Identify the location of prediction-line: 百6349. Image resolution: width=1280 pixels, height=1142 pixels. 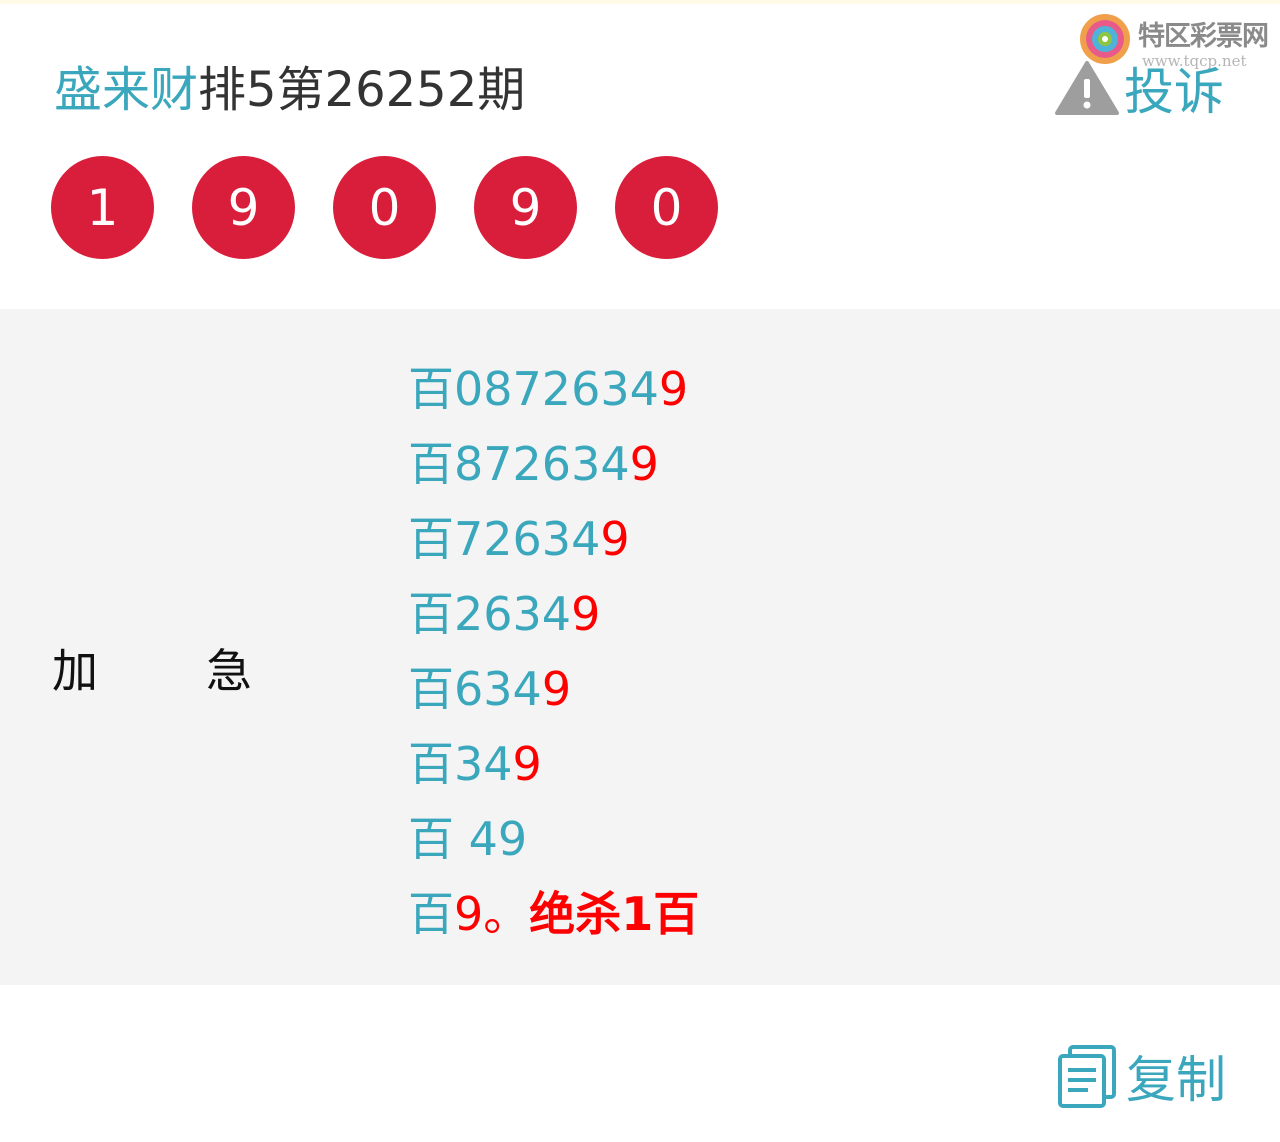
(553, 689).